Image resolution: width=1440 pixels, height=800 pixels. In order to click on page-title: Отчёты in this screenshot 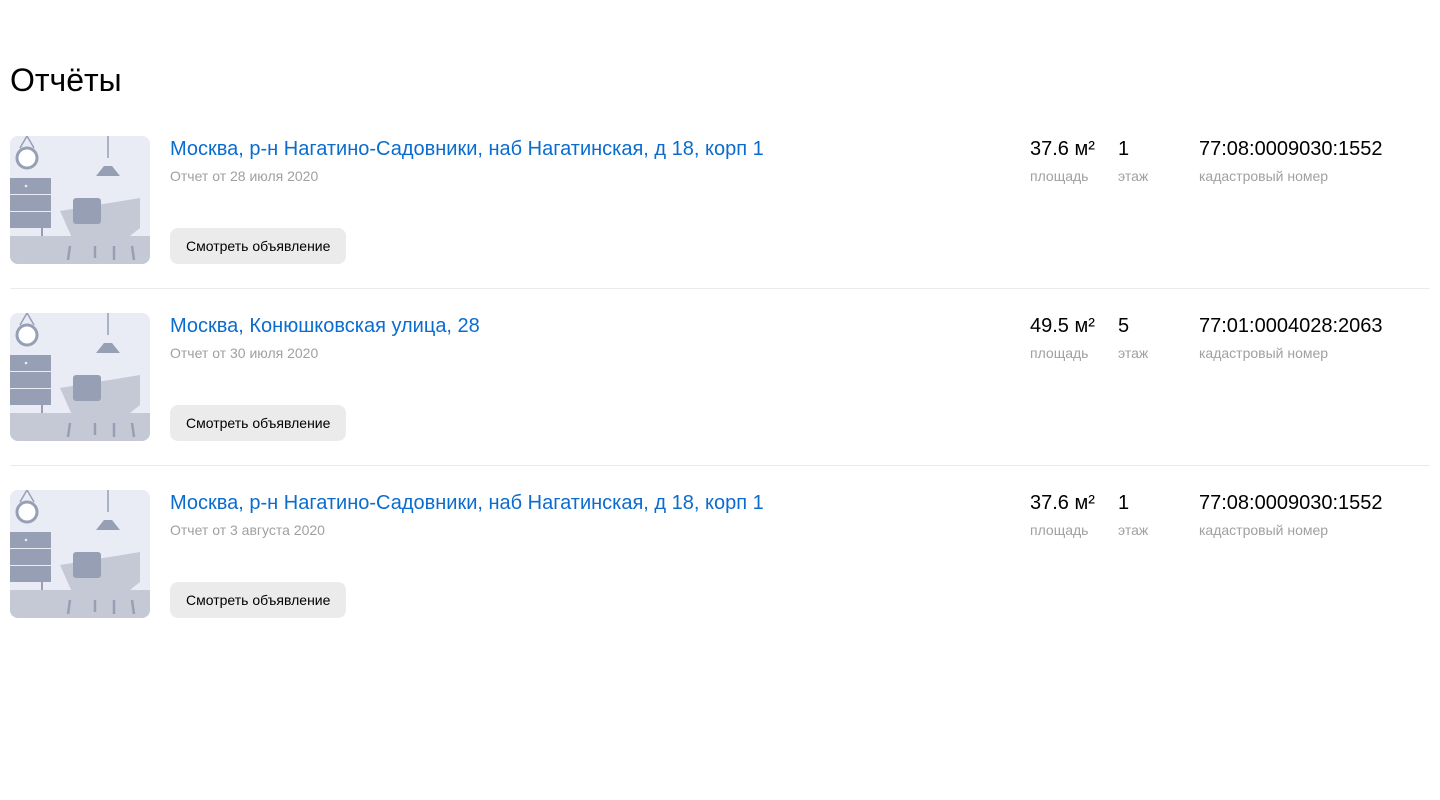, I will do `click(66, 80)`.